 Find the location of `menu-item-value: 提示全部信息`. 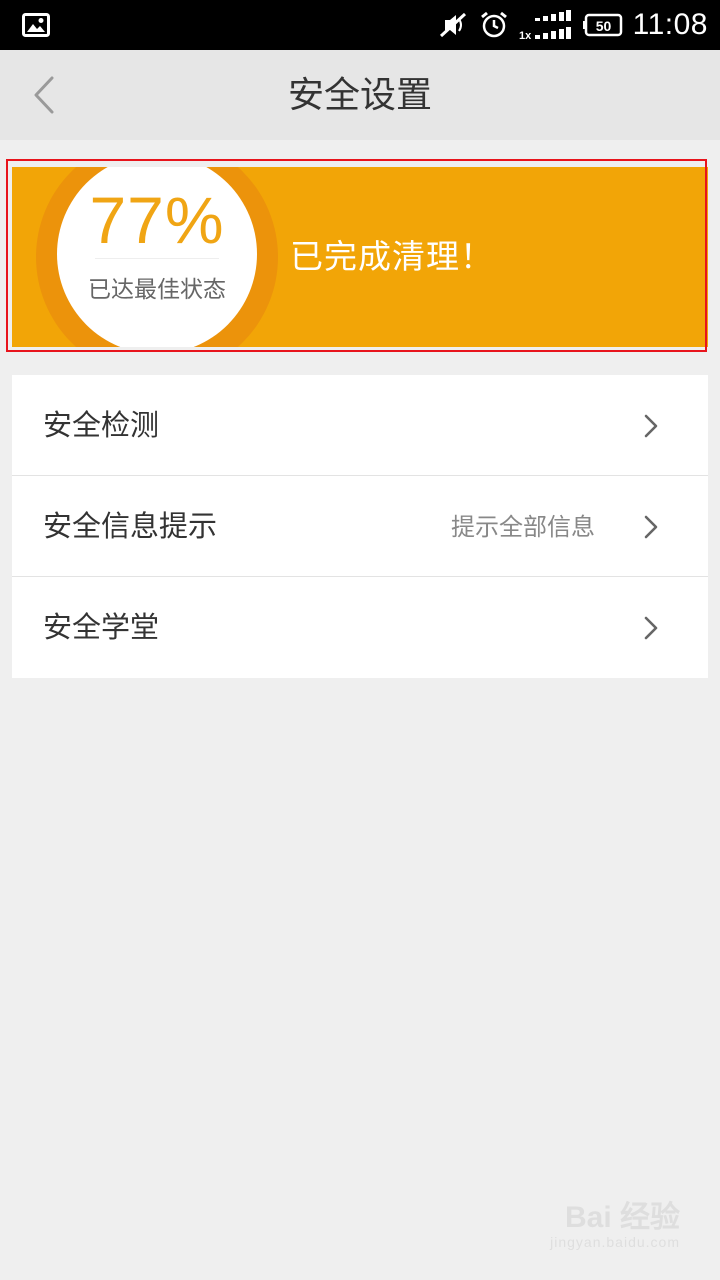

menu-item-value: 提示全部信息 is located at coordinates (523, 527).